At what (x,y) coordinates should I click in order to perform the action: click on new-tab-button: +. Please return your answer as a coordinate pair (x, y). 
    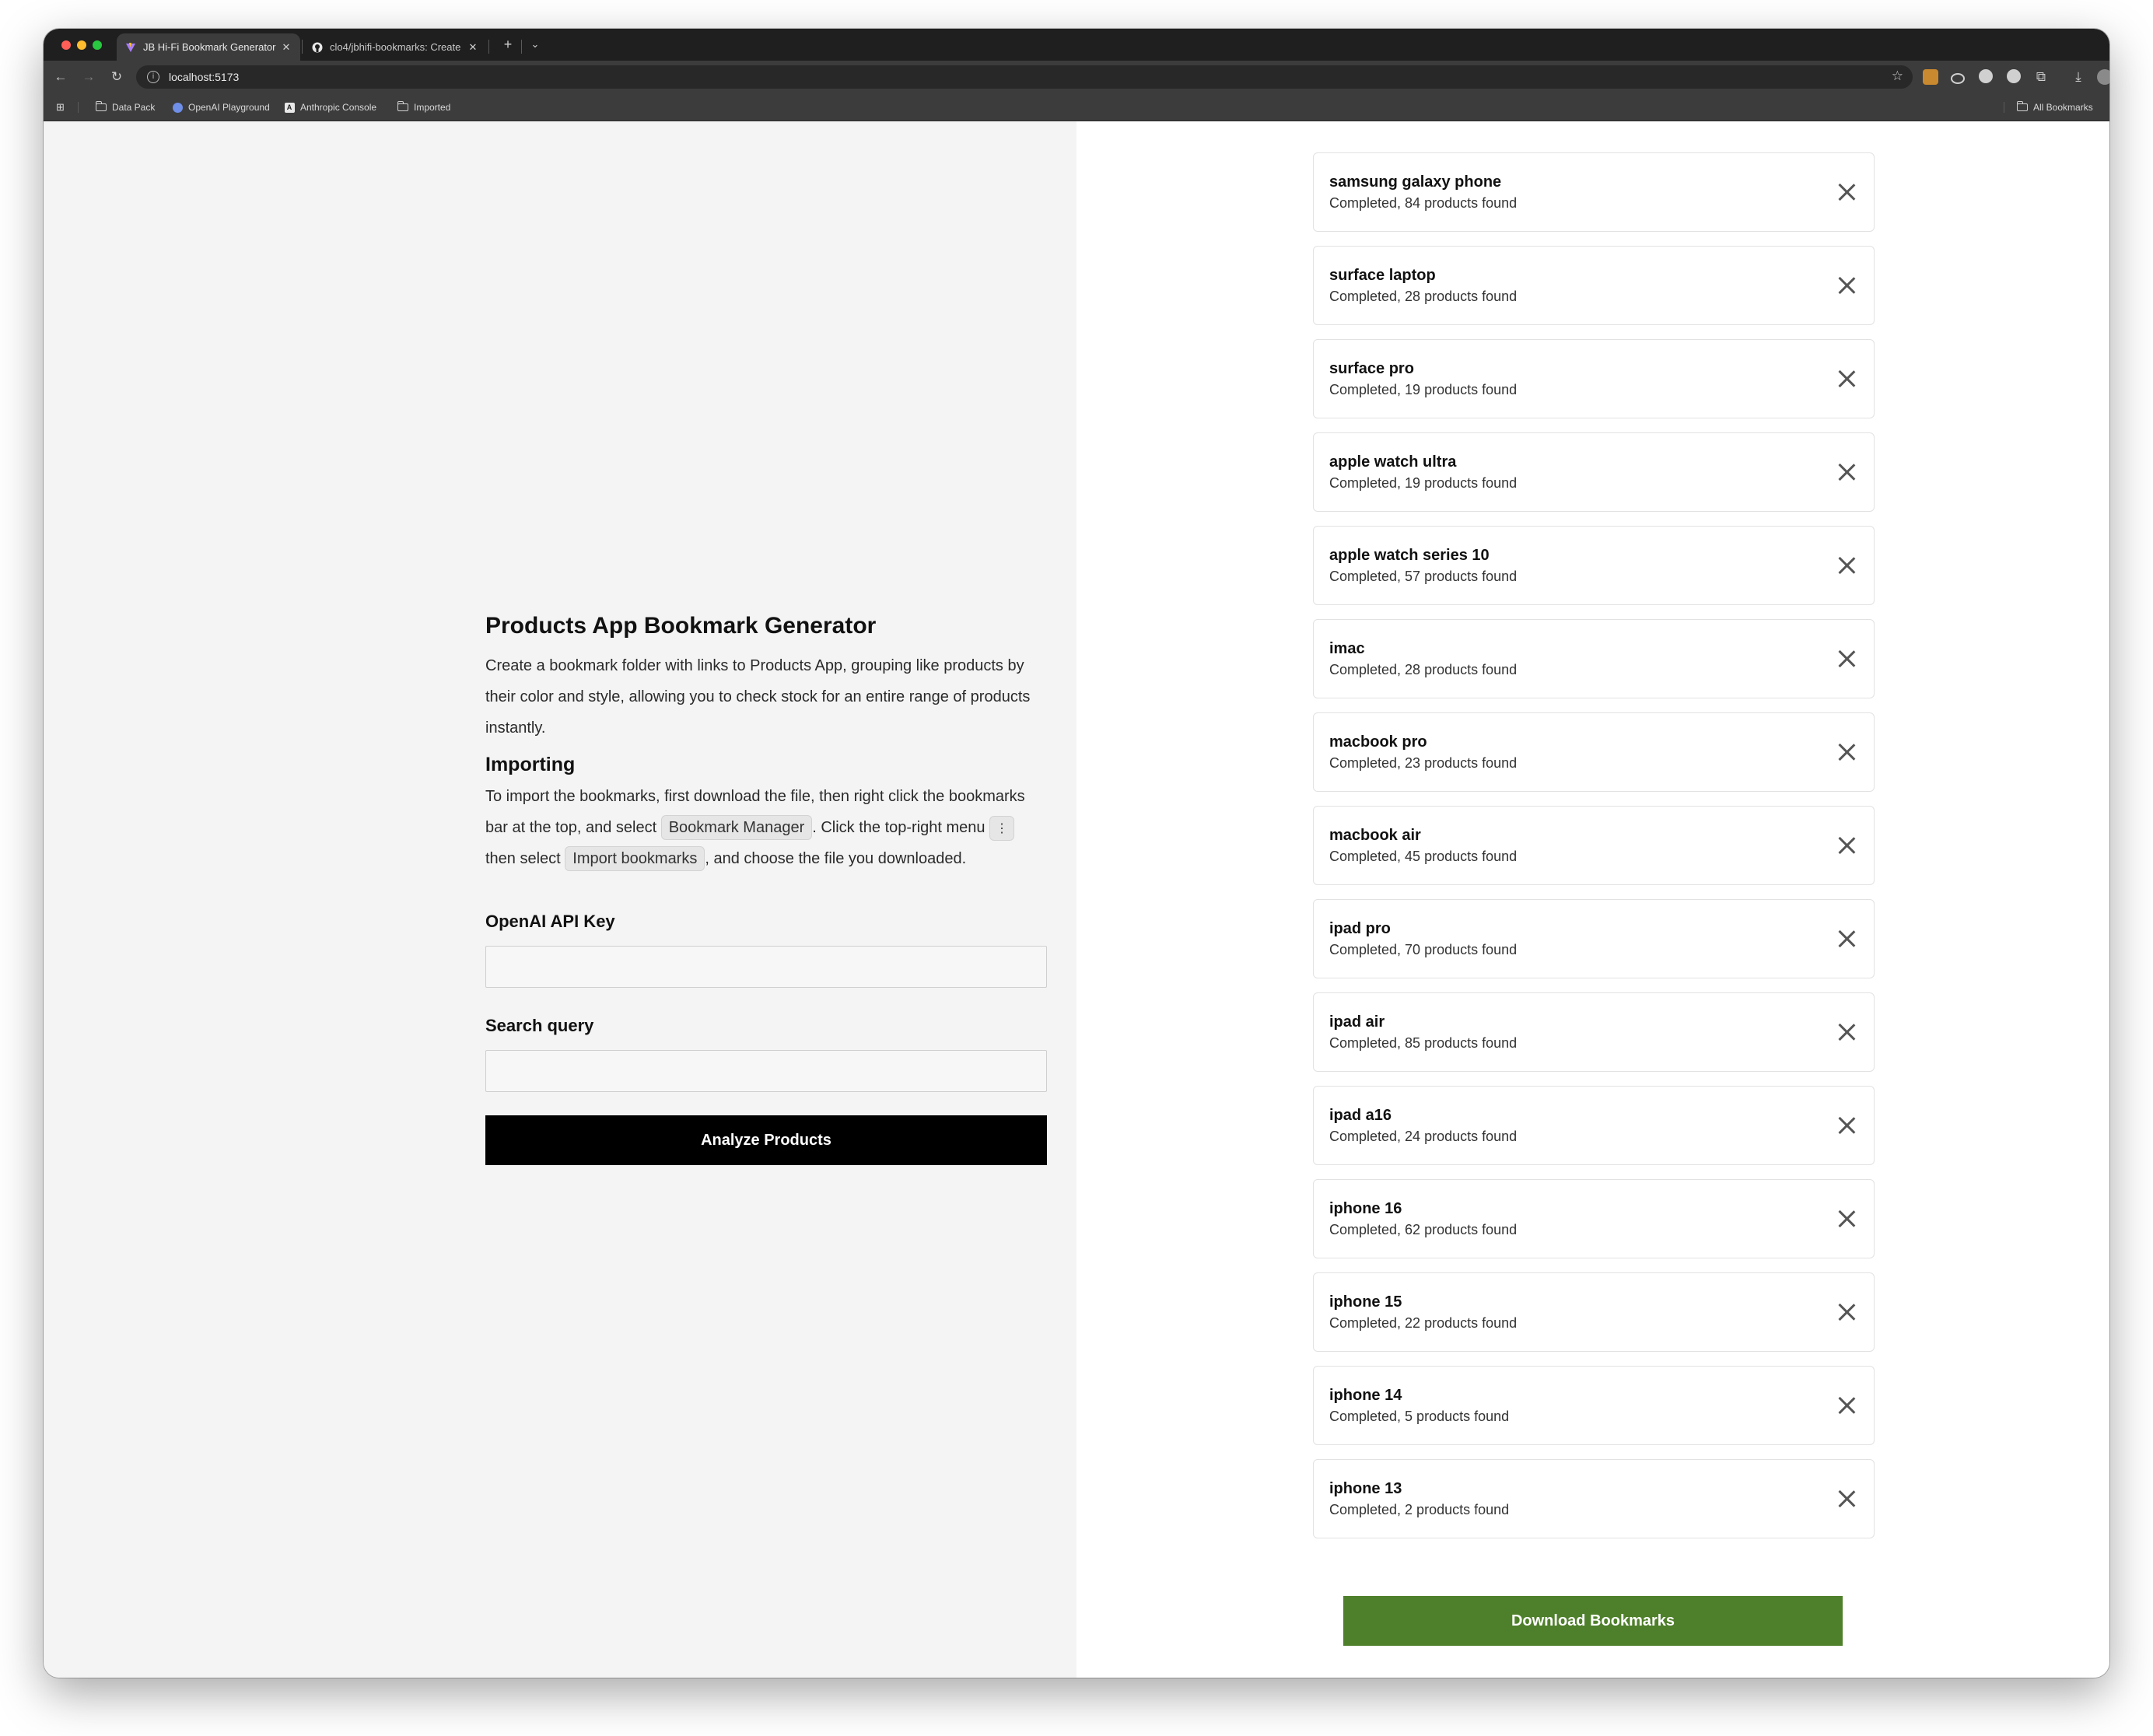
    Looking at the image, I should click on (508, 44).